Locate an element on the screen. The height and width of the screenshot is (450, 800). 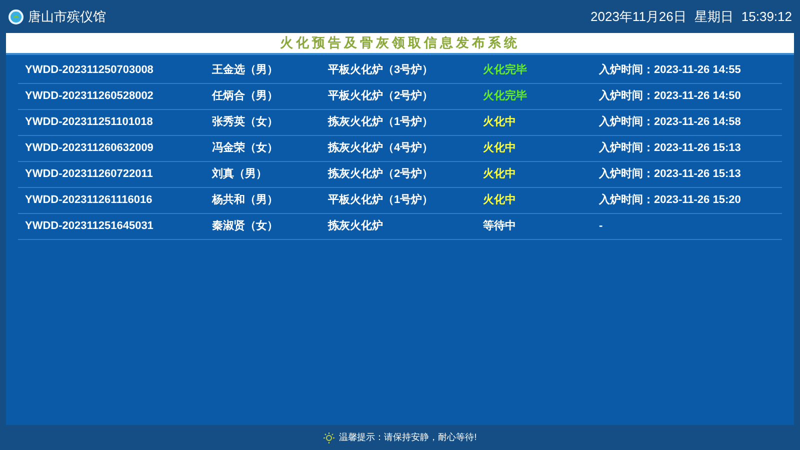
furnace-name: 平板火化炉（2号炉） is located at coordinates (381, 96).